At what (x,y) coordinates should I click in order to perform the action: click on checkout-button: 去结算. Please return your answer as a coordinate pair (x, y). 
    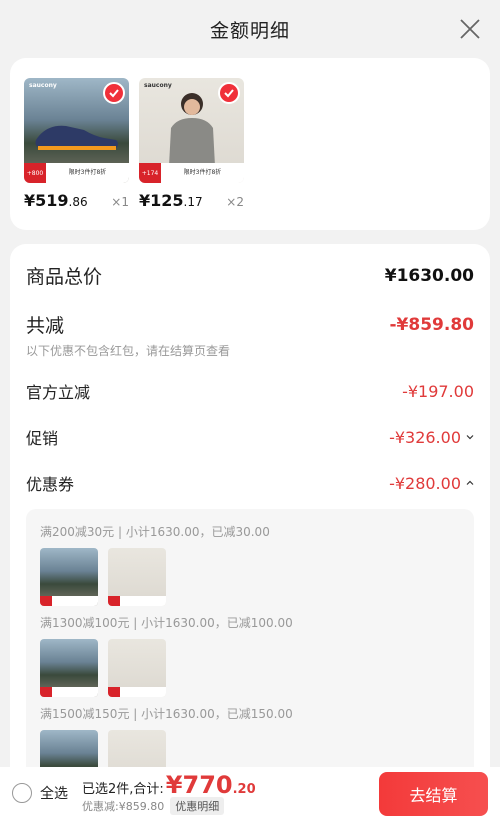
    Looking at the image, I should click on (433, 794).